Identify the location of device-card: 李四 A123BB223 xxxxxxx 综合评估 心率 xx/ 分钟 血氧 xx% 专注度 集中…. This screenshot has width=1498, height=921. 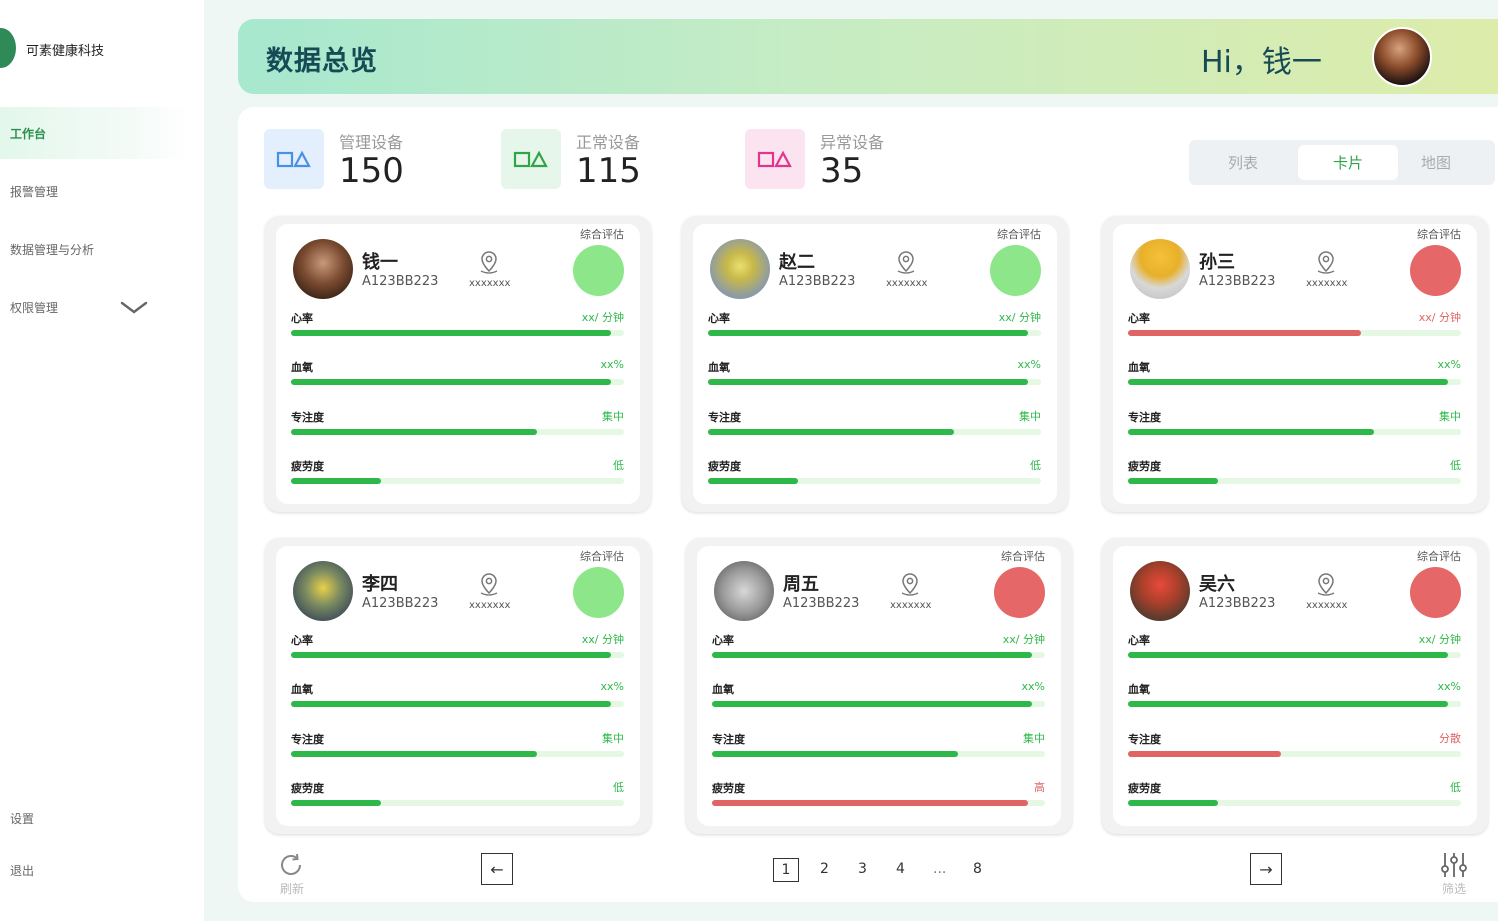
(458, 686).